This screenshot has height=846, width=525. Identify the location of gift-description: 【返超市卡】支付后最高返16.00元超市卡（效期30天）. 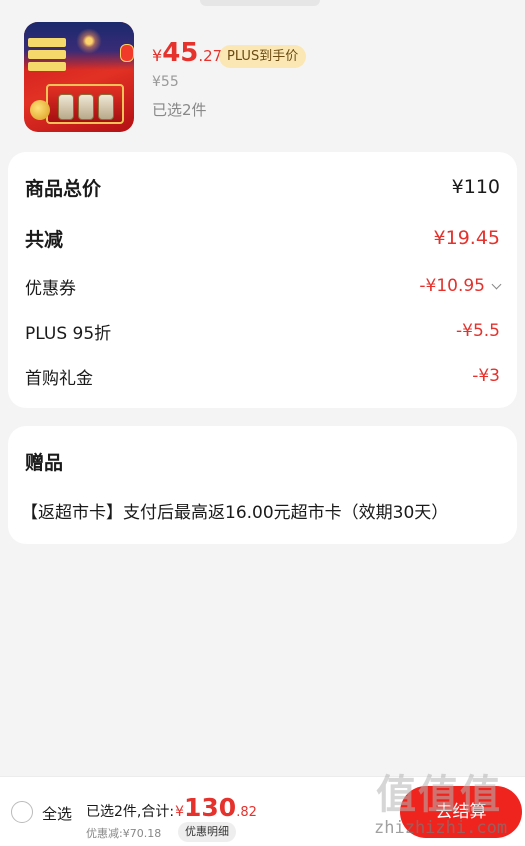
(235, 513).